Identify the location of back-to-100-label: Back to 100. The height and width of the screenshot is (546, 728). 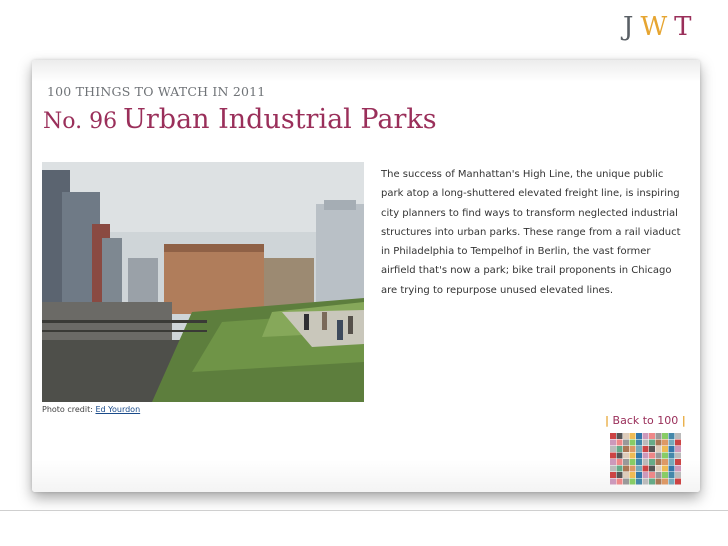
(645, 420).